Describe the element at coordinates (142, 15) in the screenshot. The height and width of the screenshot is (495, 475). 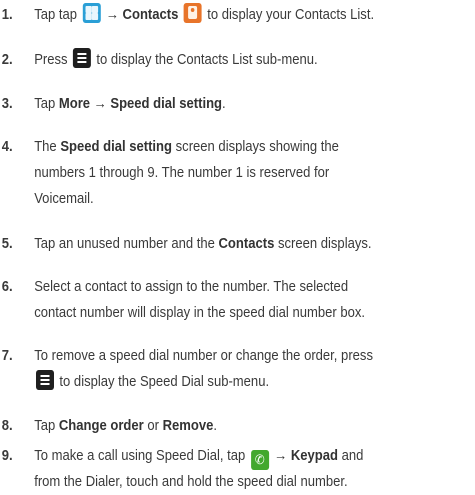
I see `step-emphasis: → Contacts` at that location.